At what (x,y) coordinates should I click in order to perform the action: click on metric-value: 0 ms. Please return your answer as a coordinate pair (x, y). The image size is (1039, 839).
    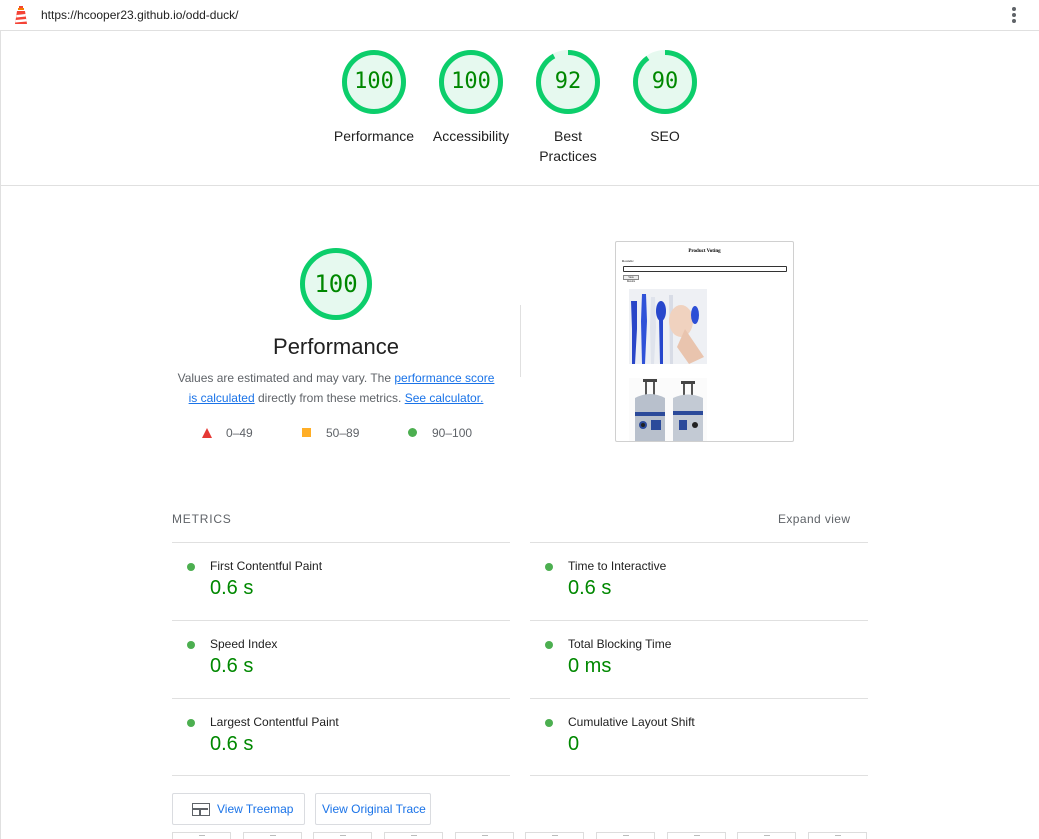
    Looking at the image, I should click on (590, 666).